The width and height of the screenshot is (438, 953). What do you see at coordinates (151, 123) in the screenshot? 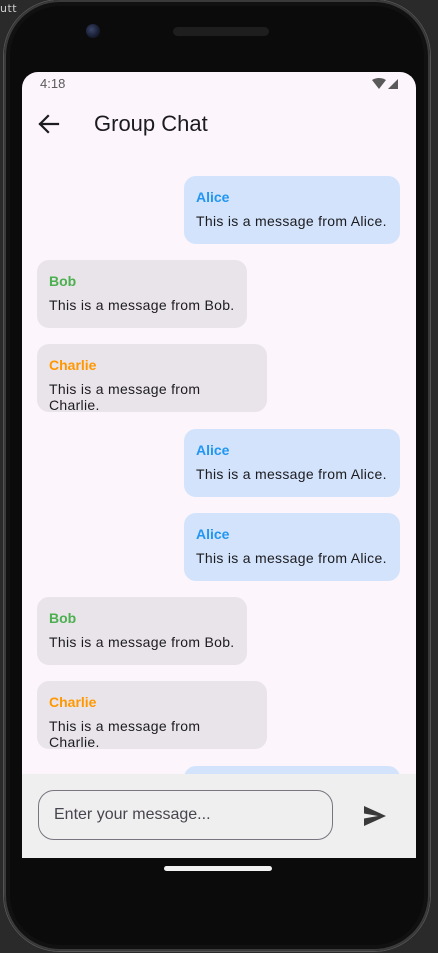
I see `page-title: Group Chat` at bounding box center [151, 123].